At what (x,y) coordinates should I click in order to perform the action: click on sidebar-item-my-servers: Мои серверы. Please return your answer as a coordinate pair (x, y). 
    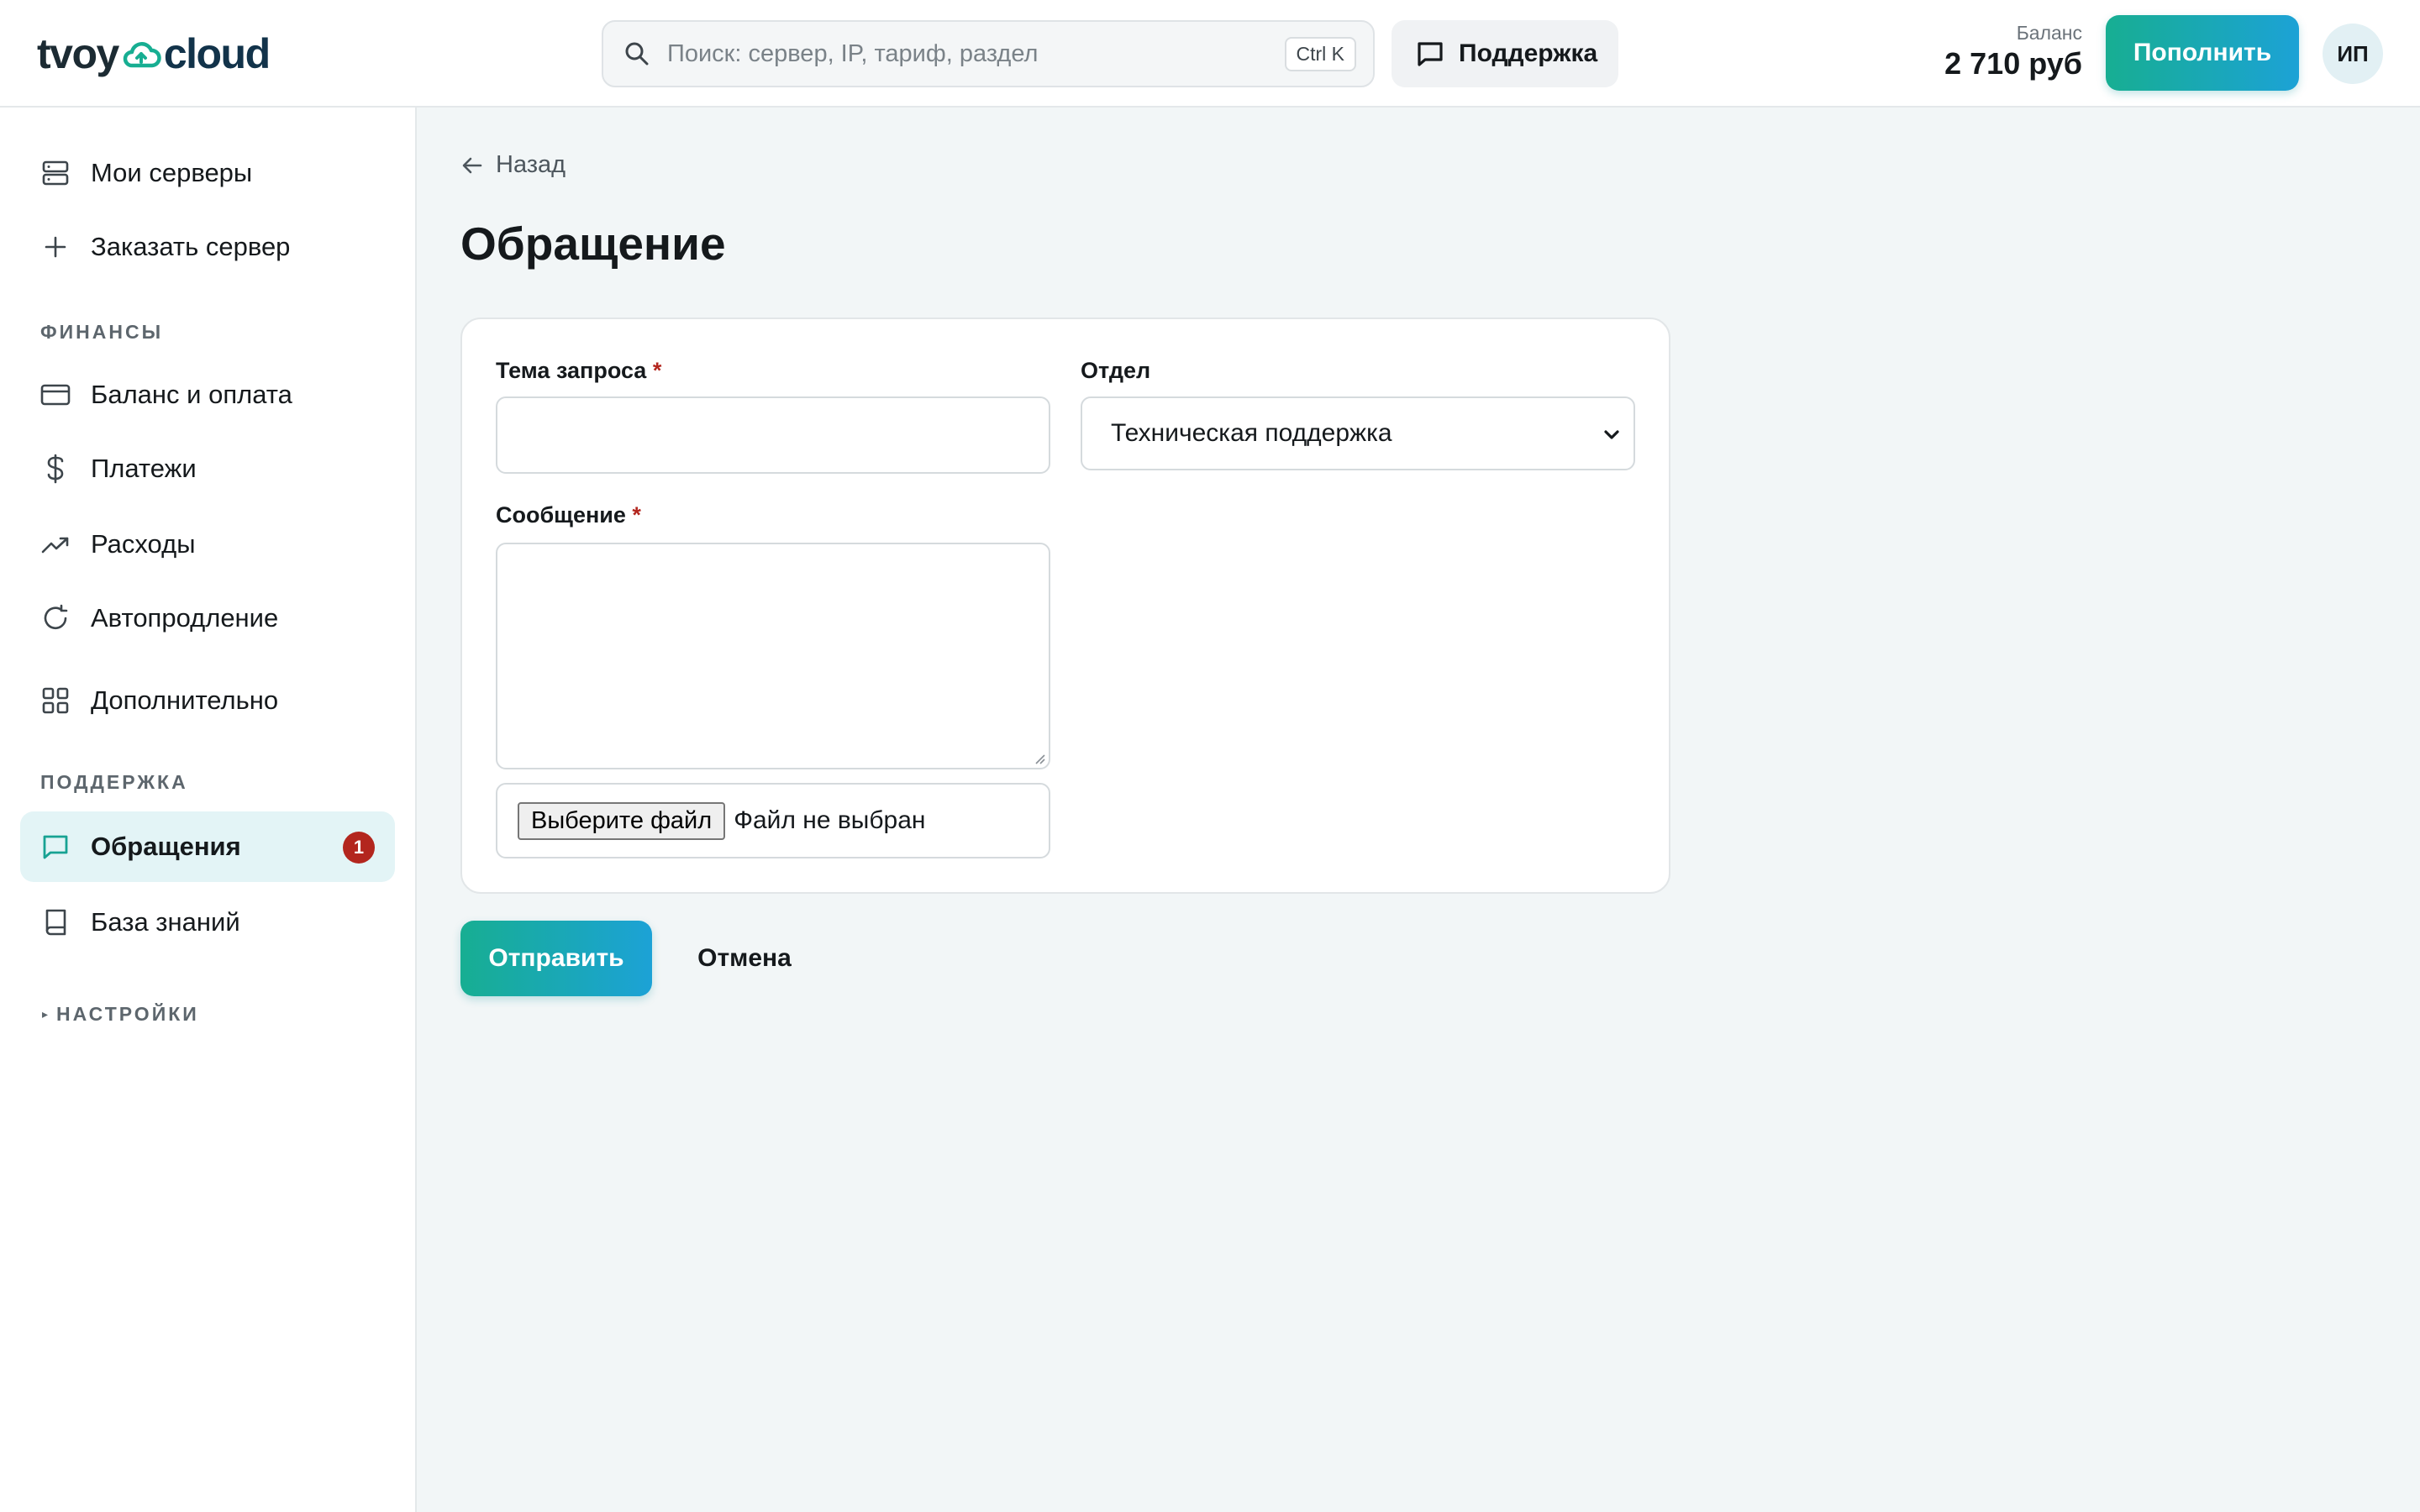
    Looking at the image, I should click on (207, 173).